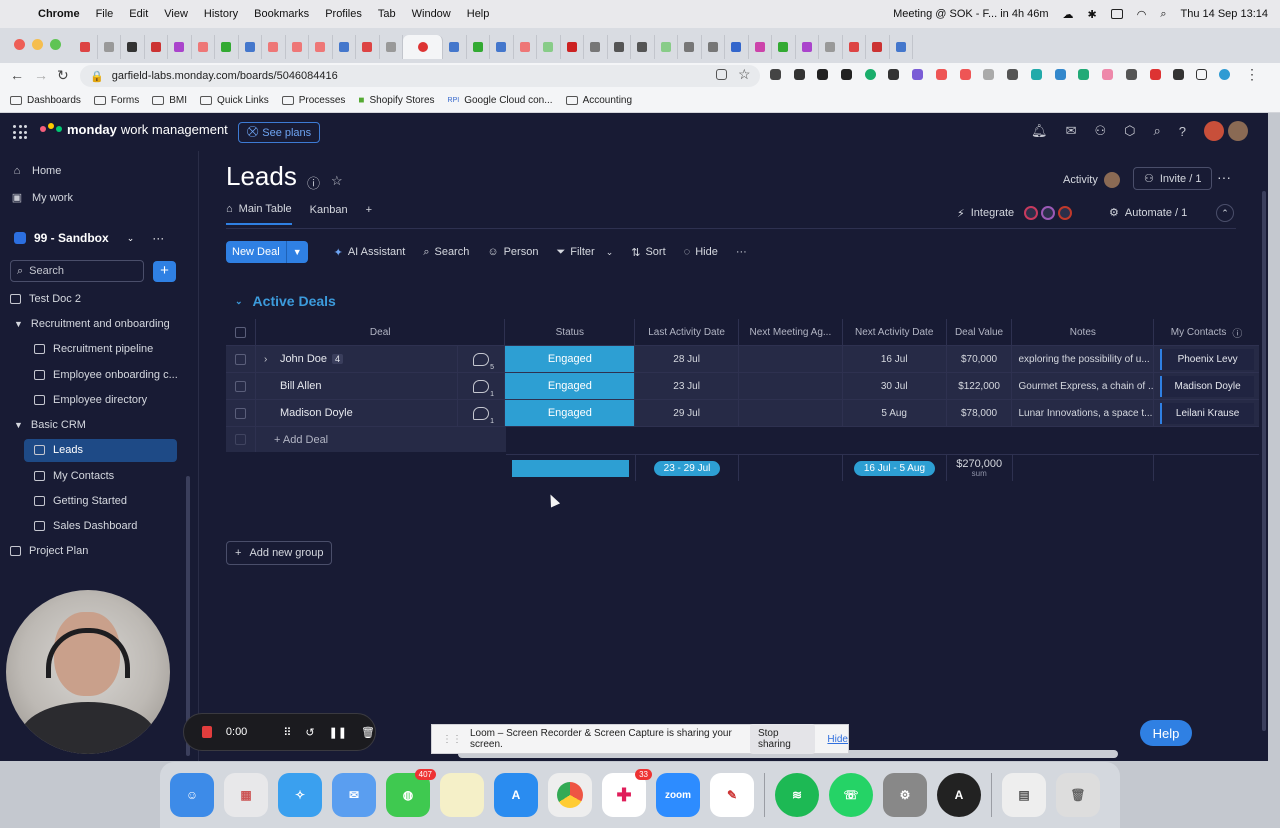  What do you see at coordinates (570, 332) in the screenshot?
I see `column-header-status: Status` at bounding box center [570, 332].